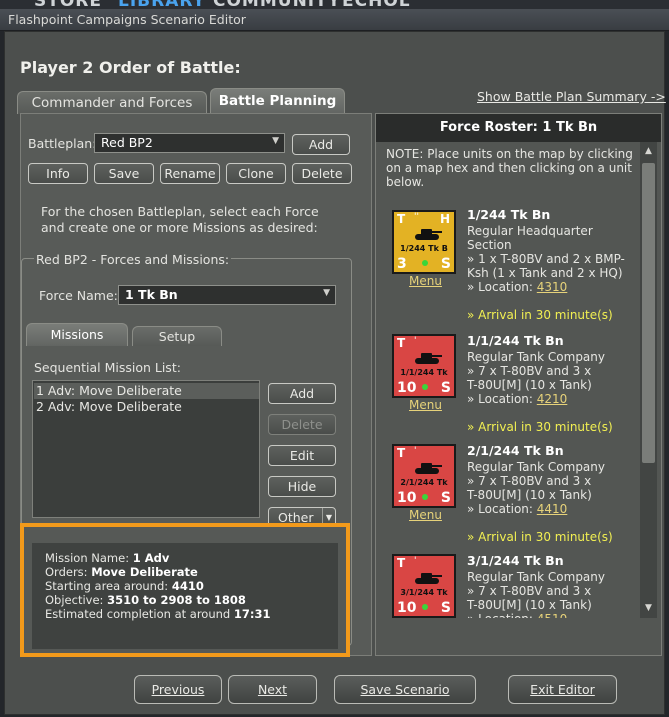 This screenshot has height=717, width=669. Describe the element at coordinates (302, 424) in the screenshot. I see `delete-mission-button: Delete` at that location.